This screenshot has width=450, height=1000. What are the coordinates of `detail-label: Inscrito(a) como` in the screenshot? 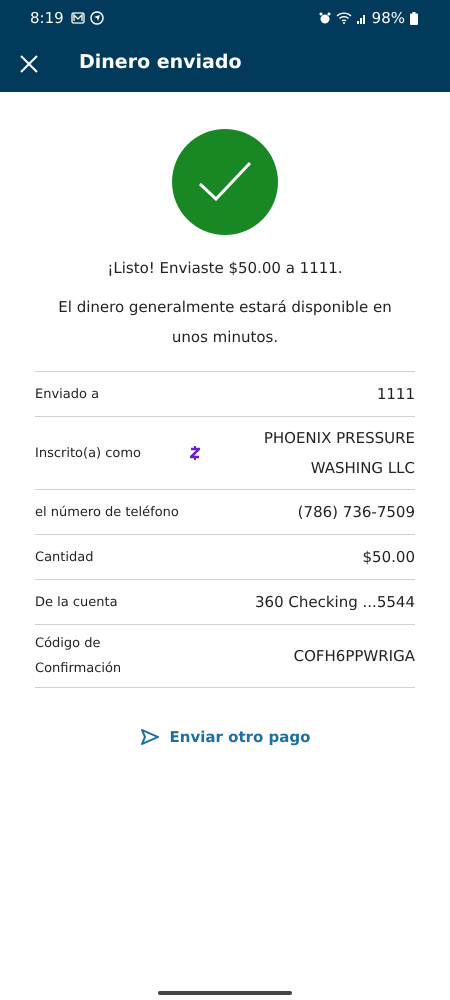 It's located at (88, 453).